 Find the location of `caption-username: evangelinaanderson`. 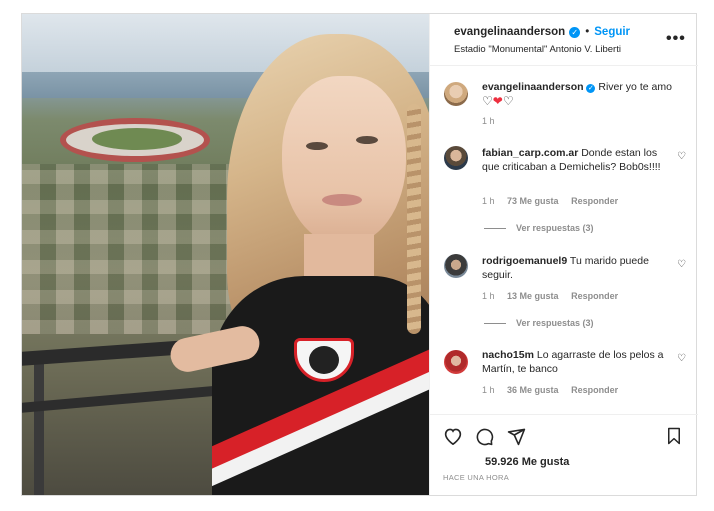

caption-username: evangelinaanderson is located at coordinates (533, 87).